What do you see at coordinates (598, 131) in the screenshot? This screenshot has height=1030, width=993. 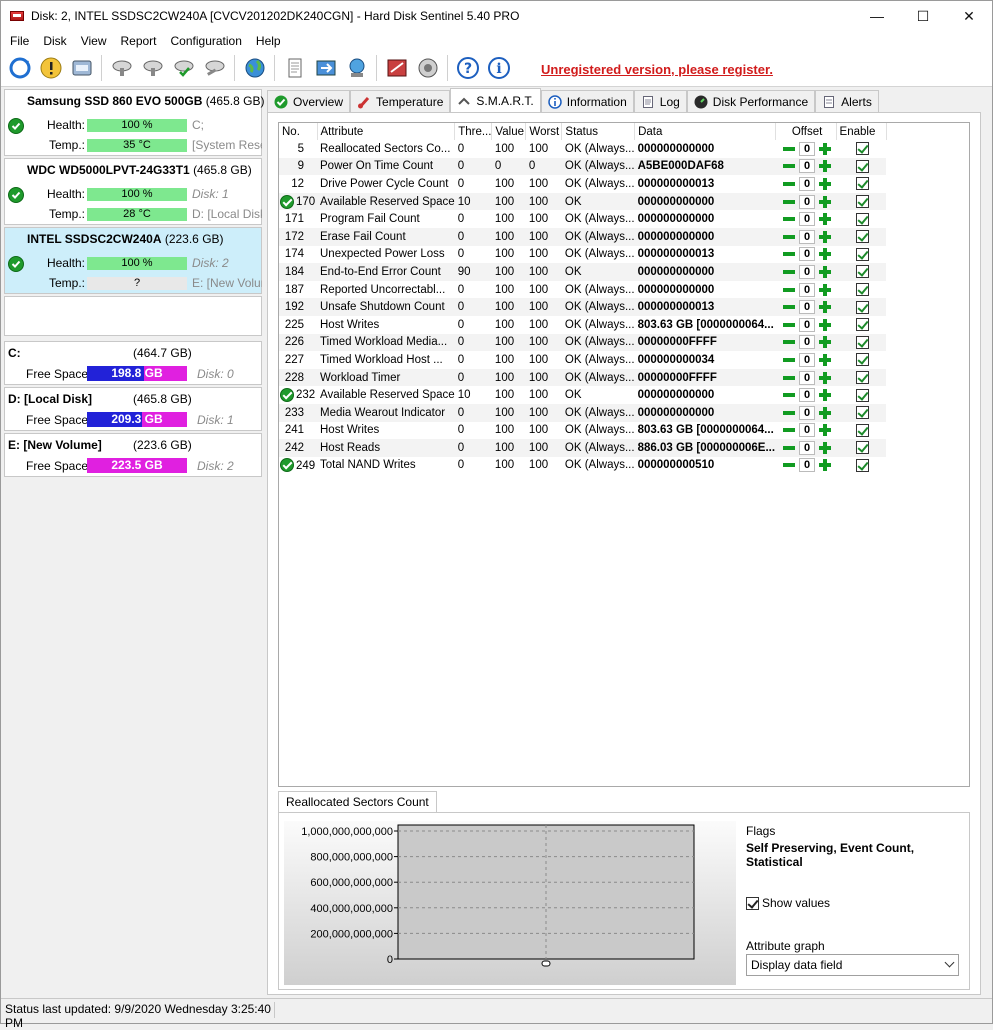 I see `col-header-status: Status` at bounding box center [598, 131].